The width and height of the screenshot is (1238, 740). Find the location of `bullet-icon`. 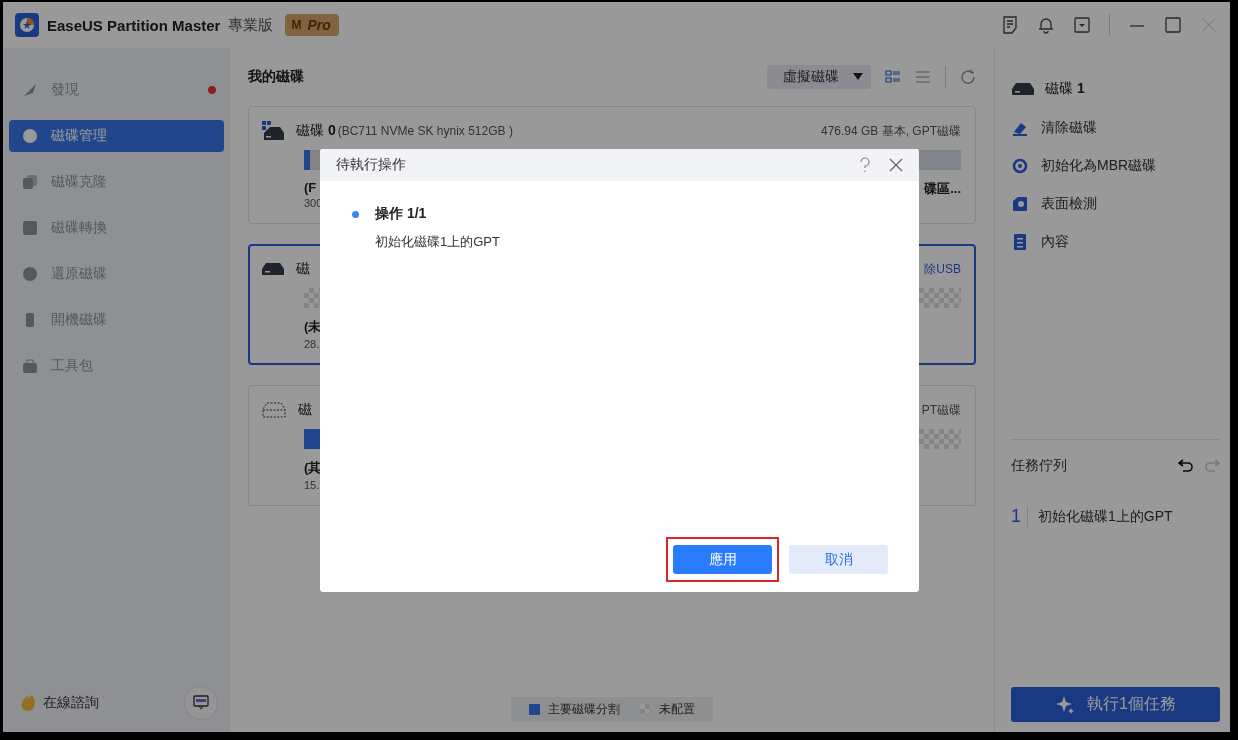

bullet-icon is located at coordinates (355, 214).